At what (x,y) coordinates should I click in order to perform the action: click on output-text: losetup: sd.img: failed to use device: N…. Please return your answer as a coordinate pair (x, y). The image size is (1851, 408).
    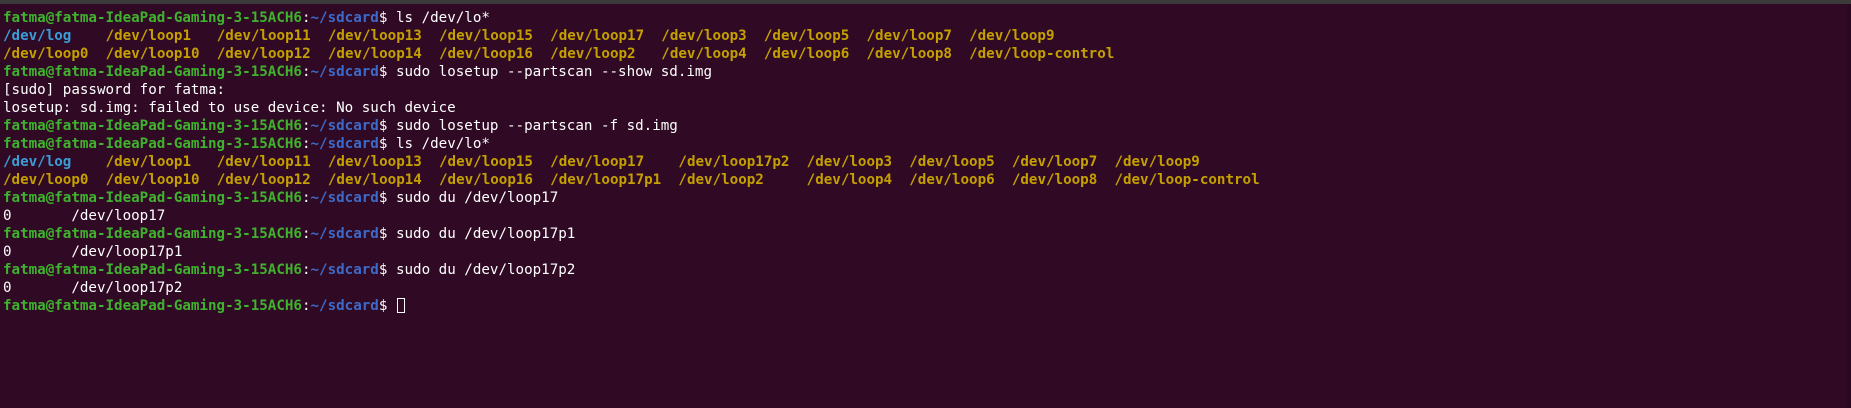
    Looking at the image, I should click on (229, 108).